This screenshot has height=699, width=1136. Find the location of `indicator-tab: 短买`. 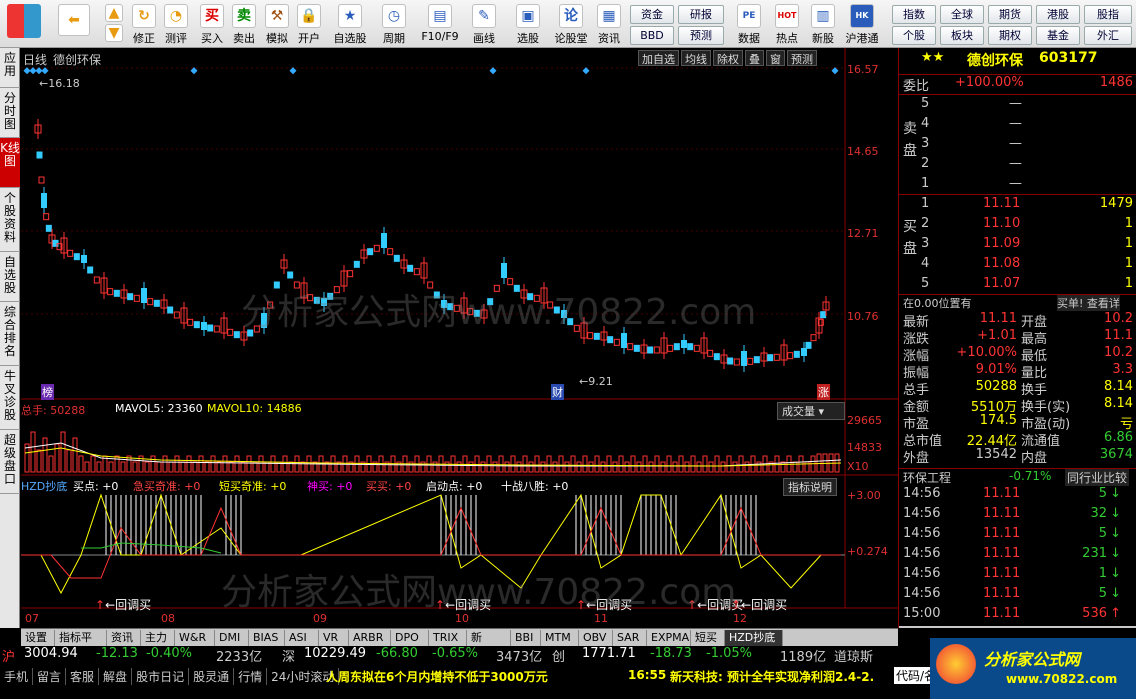

indicator-tab: 短买 is located at coordinates (708, 638).